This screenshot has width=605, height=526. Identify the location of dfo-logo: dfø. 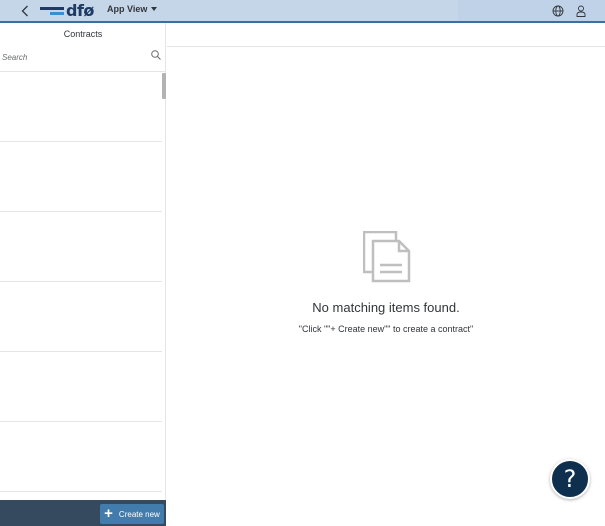
(67, 11).